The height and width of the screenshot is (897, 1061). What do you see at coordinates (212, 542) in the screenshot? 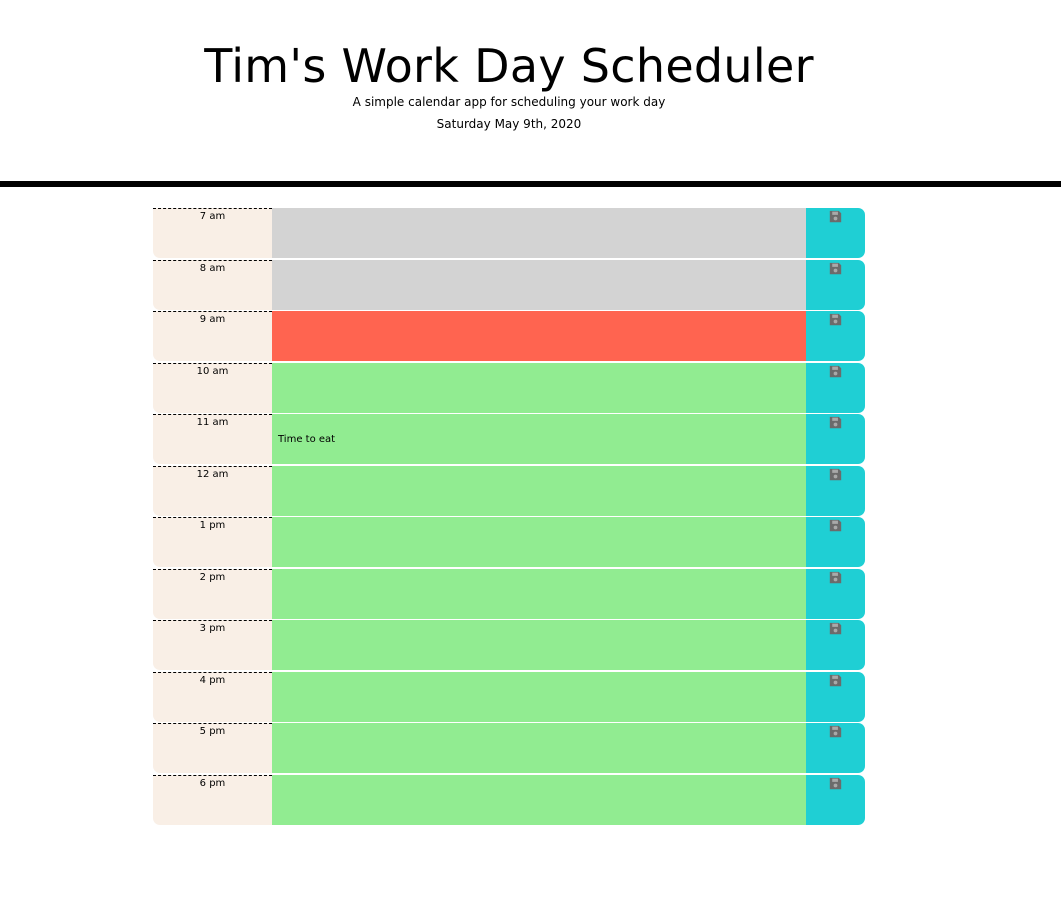
I see `hour-label: 1 pm` at bounding box center [212, 542].